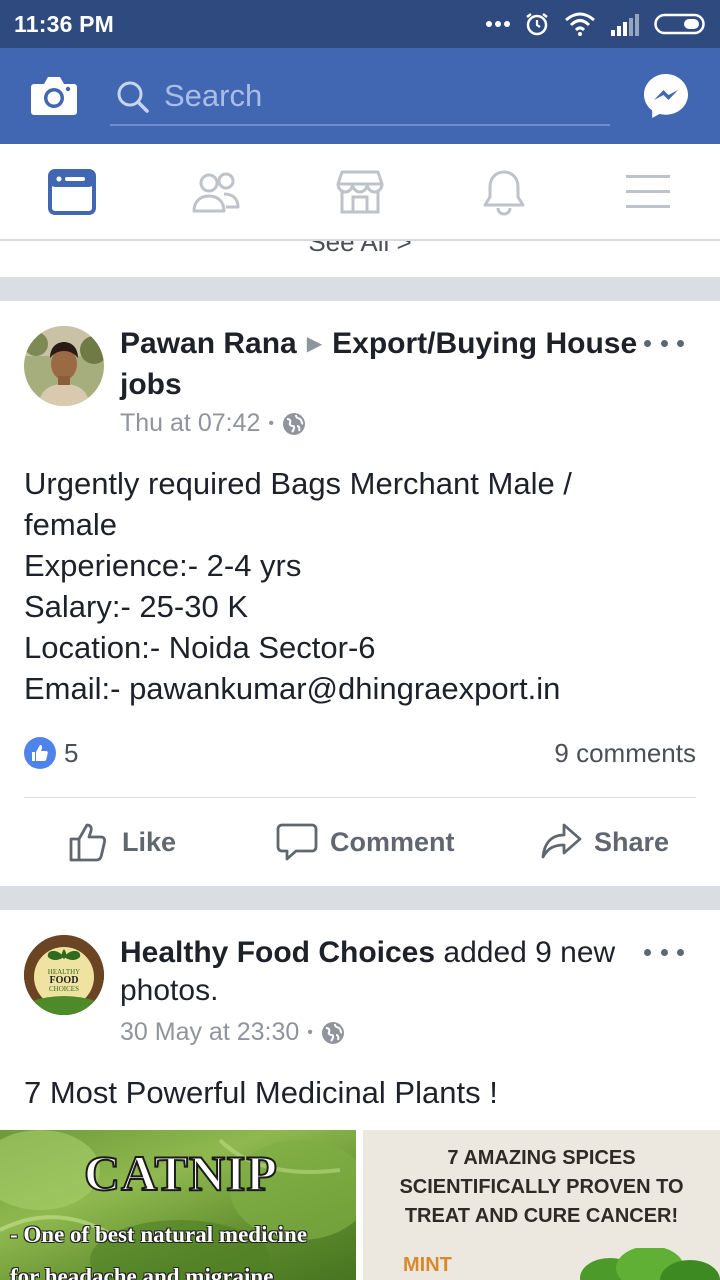  I want to click on comment-label: Comment, so click(392, 841).